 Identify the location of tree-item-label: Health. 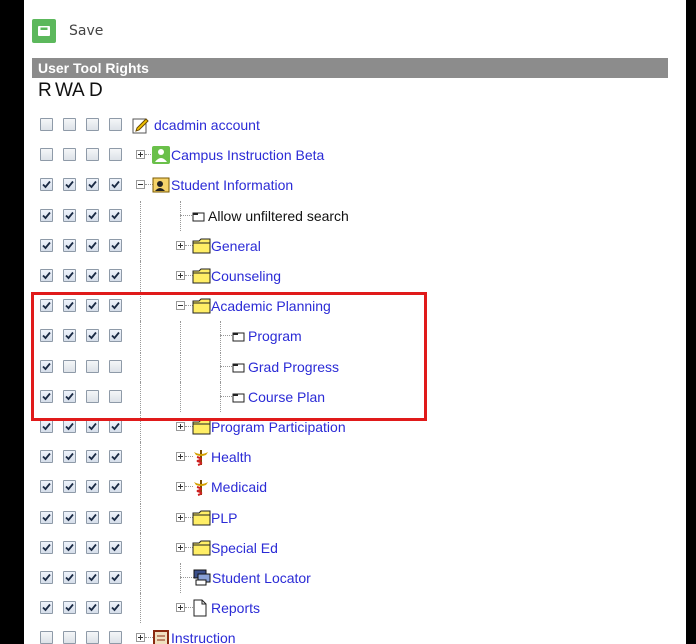
(231, 457).